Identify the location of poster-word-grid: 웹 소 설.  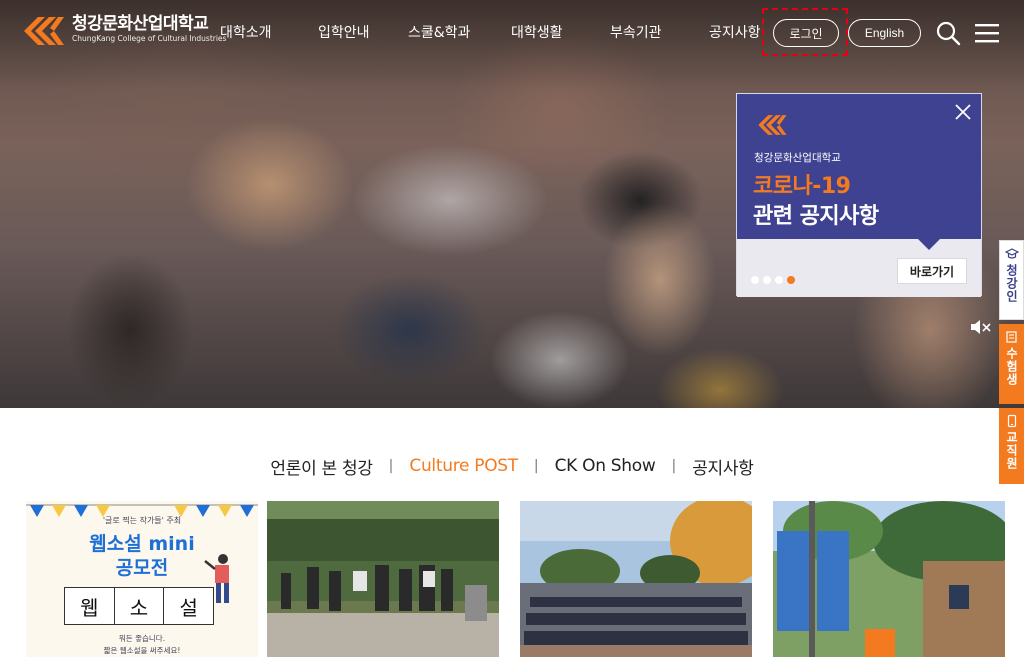
(139, 606).